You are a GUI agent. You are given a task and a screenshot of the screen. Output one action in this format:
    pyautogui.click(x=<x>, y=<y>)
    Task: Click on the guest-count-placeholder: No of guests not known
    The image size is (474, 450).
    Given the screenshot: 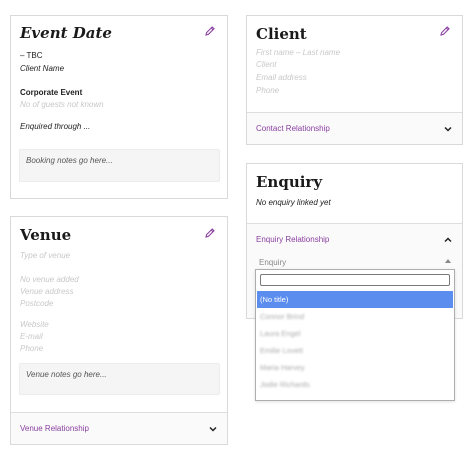 What is the action you would take?
    pyautogui.click(x=62, y=104)
    